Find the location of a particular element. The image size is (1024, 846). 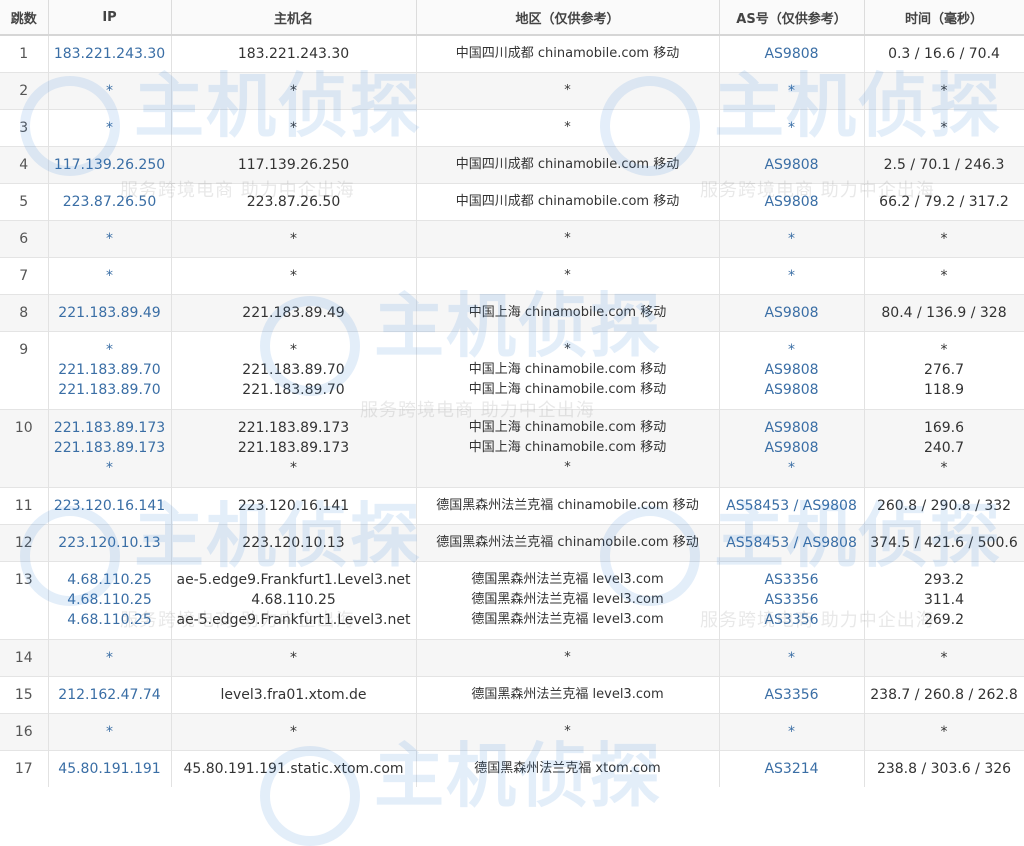

location-cell: 德国黑森州法兰克福 level3.com is located at coordinates (568, 694).